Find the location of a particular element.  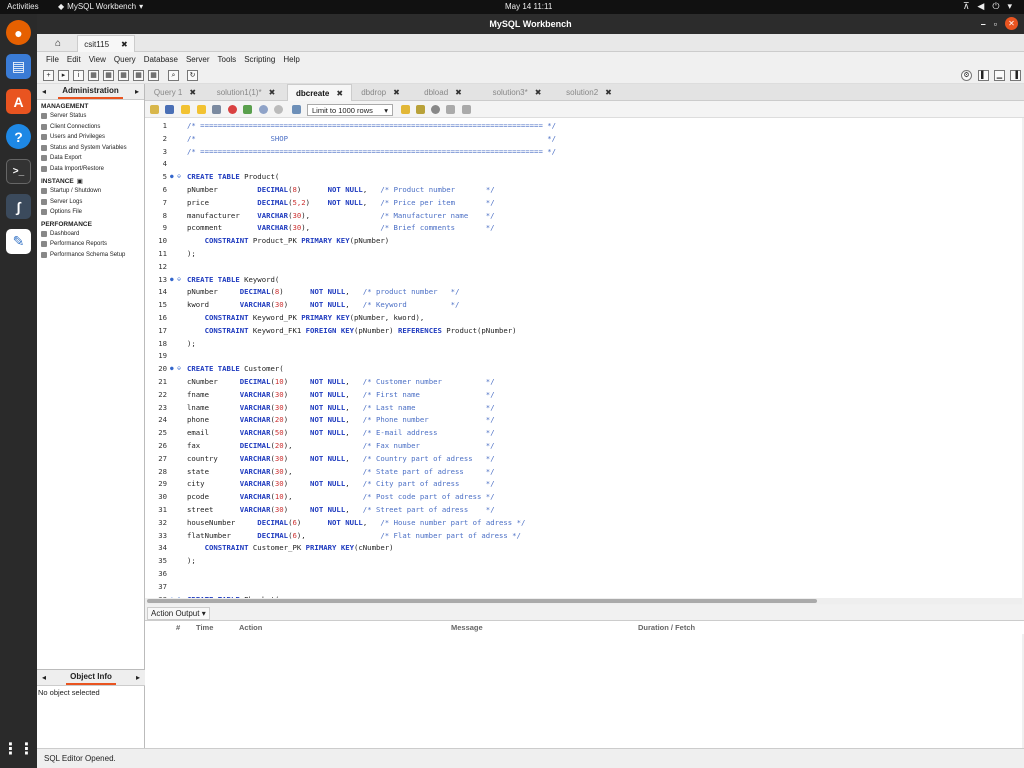

limit-rows-select: Limit to 1000 rows ▾ is located at coordinates (350, 110).